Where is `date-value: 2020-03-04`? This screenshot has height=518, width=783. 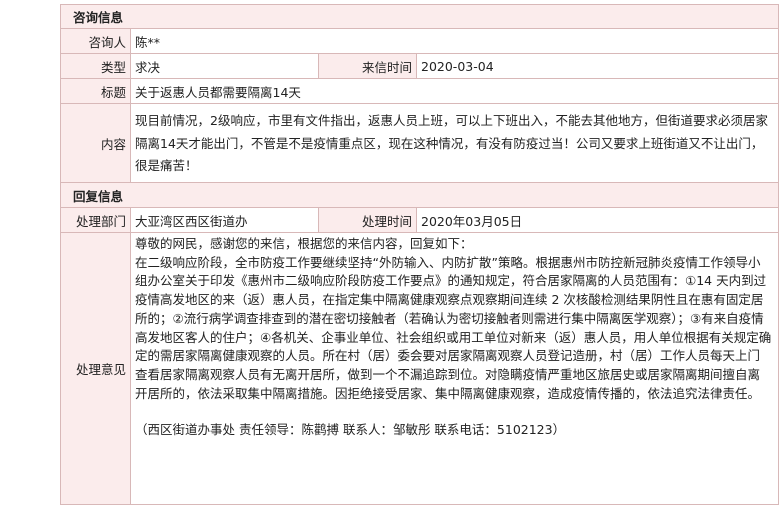 date-value: 2020-03-04 is located at coordinates (457, 66).